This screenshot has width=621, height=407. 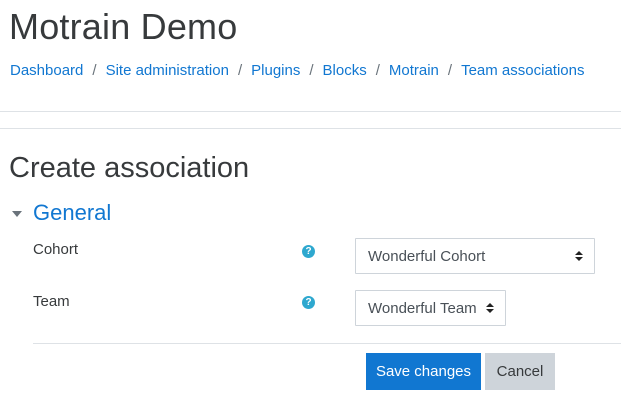 I want to click on breadcrumb-blocks: Blocks, so click(x=345, y=70).